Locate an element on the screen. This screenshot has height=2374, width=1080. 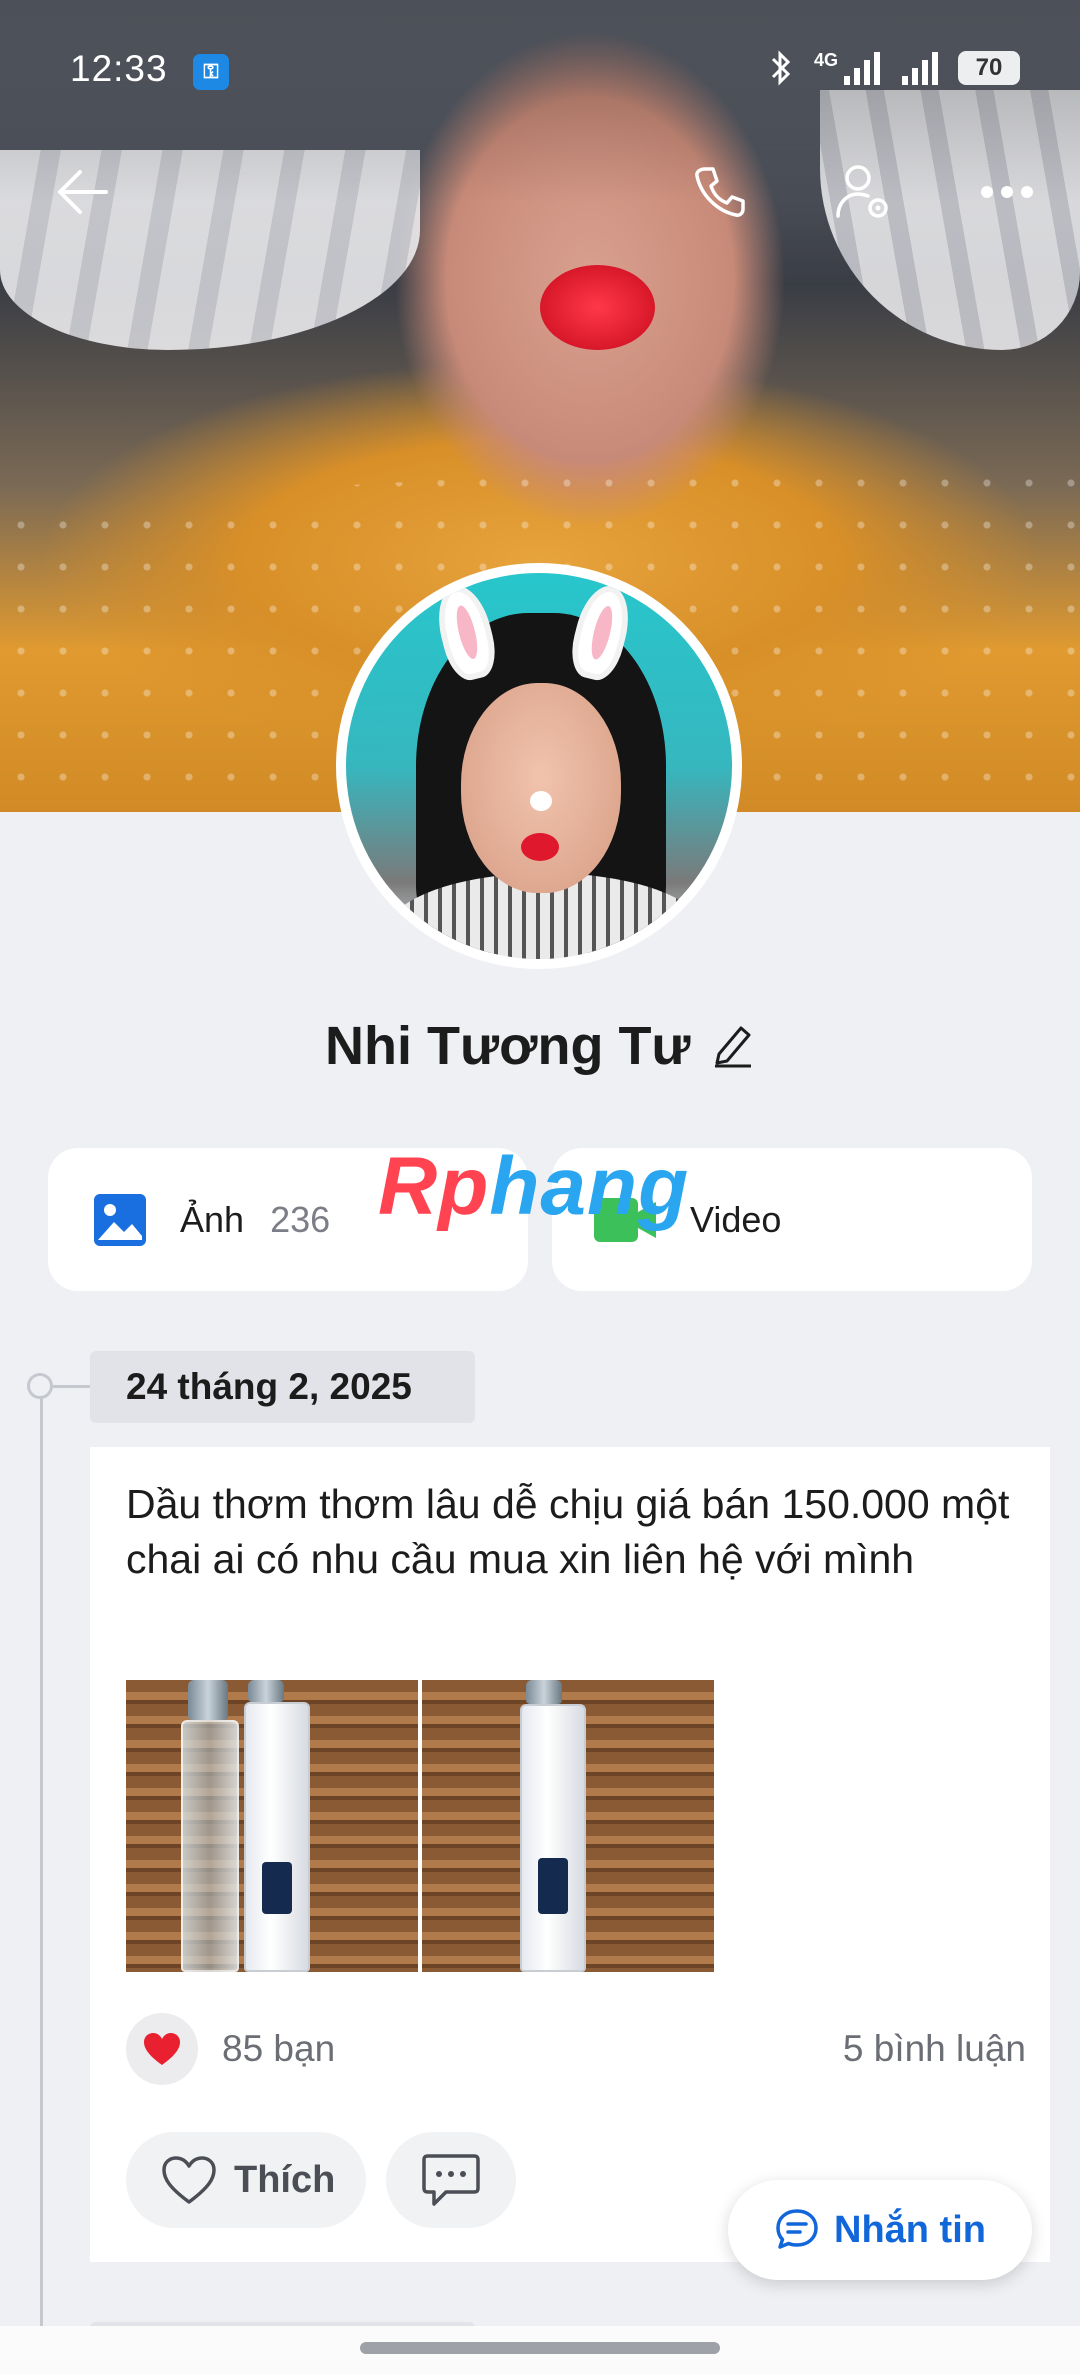
more-button is located at coordinates (1007, 192).